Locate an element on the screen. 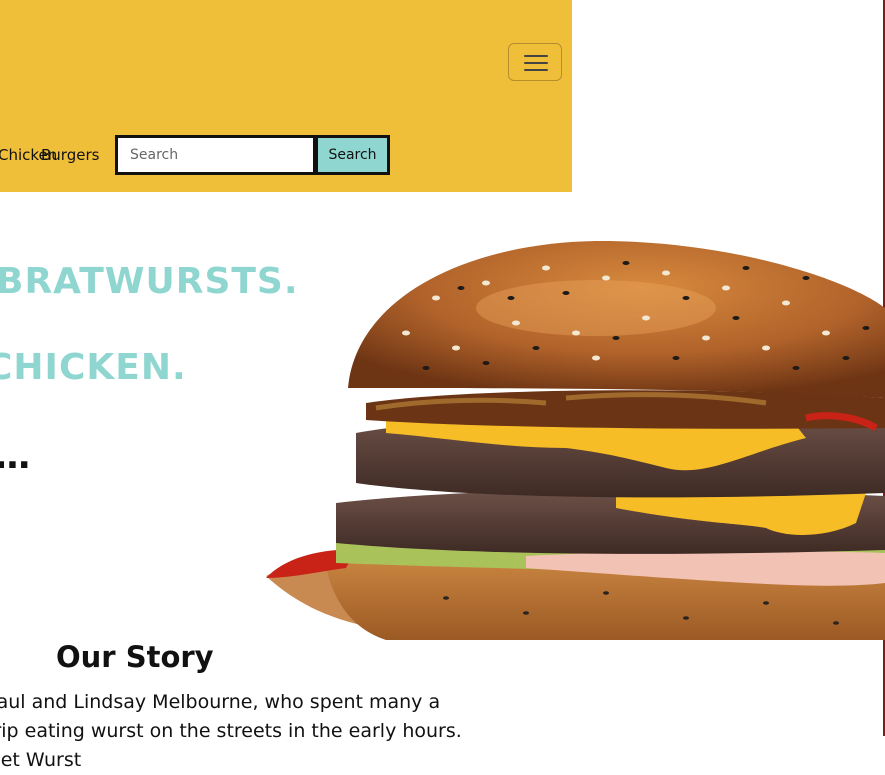  story-title: Our Story is located at coordinates (135, 657).